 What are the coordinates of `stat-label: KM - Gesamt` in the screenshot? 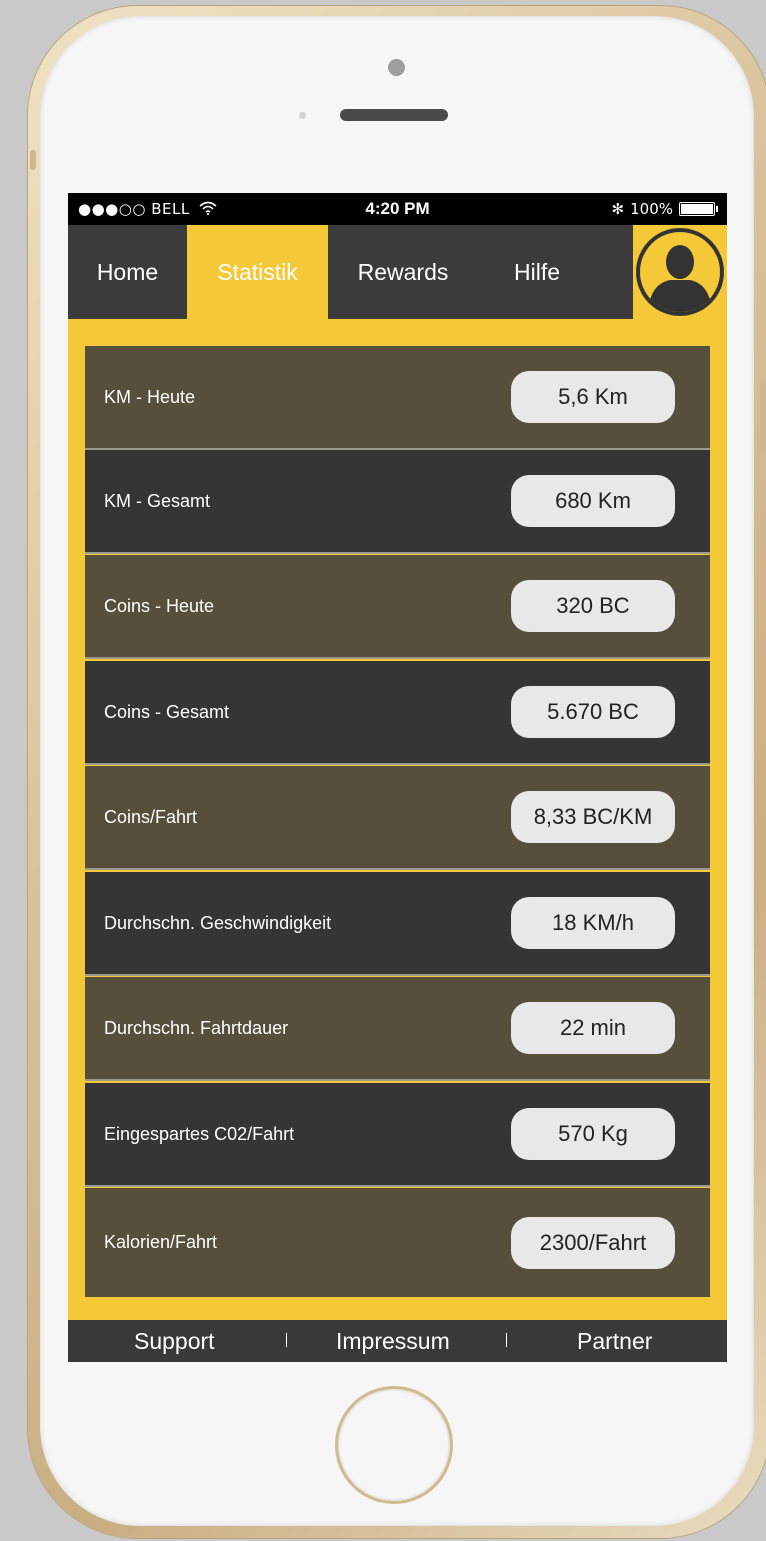 It's located at (157, 500).